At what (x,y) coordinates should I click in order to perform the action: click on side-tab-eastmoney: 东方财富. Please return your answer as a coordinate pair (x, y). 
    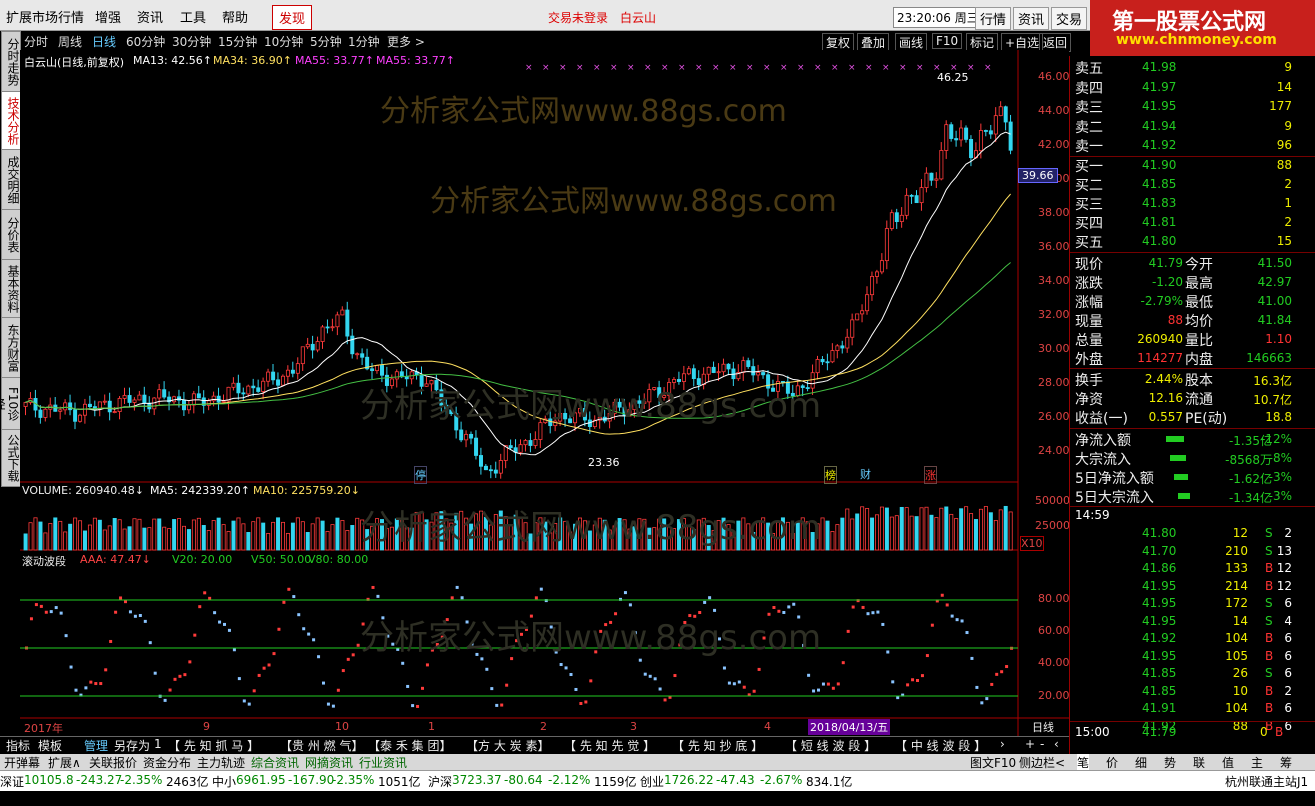
    Looking at the image, I should click on (11, 348).